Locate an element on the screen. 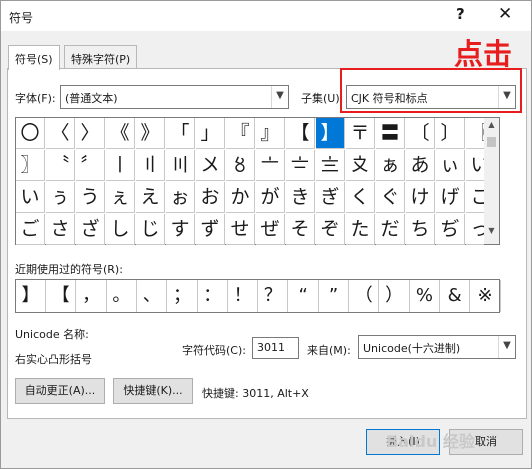 The height and width of the screenshot is (469, 532). symbol-cell: ち is located at coordinates (420, 229).